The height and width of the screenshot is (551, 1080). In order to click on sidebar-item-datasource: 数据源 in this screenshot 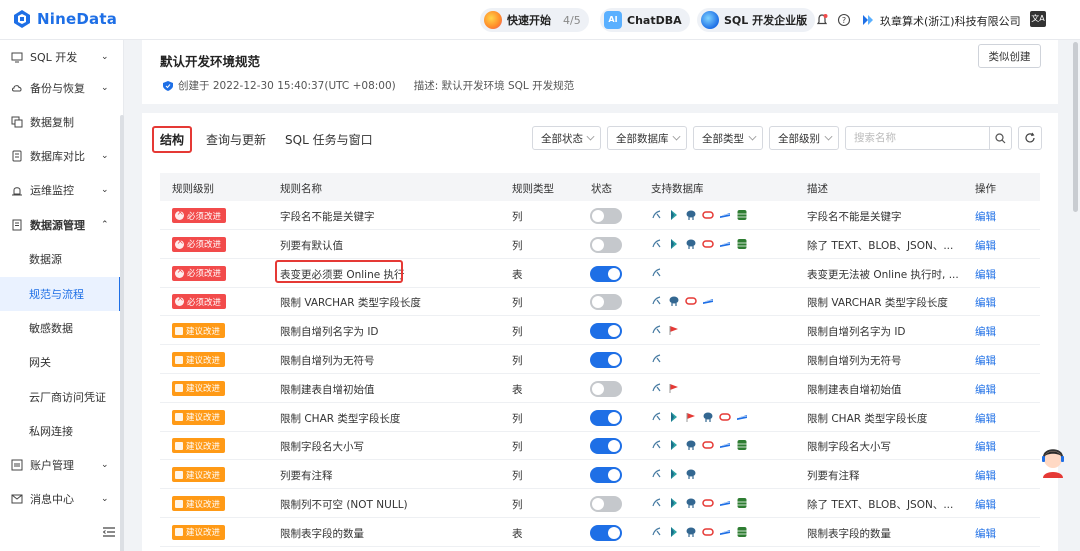, I will do `click(61, 259)`.